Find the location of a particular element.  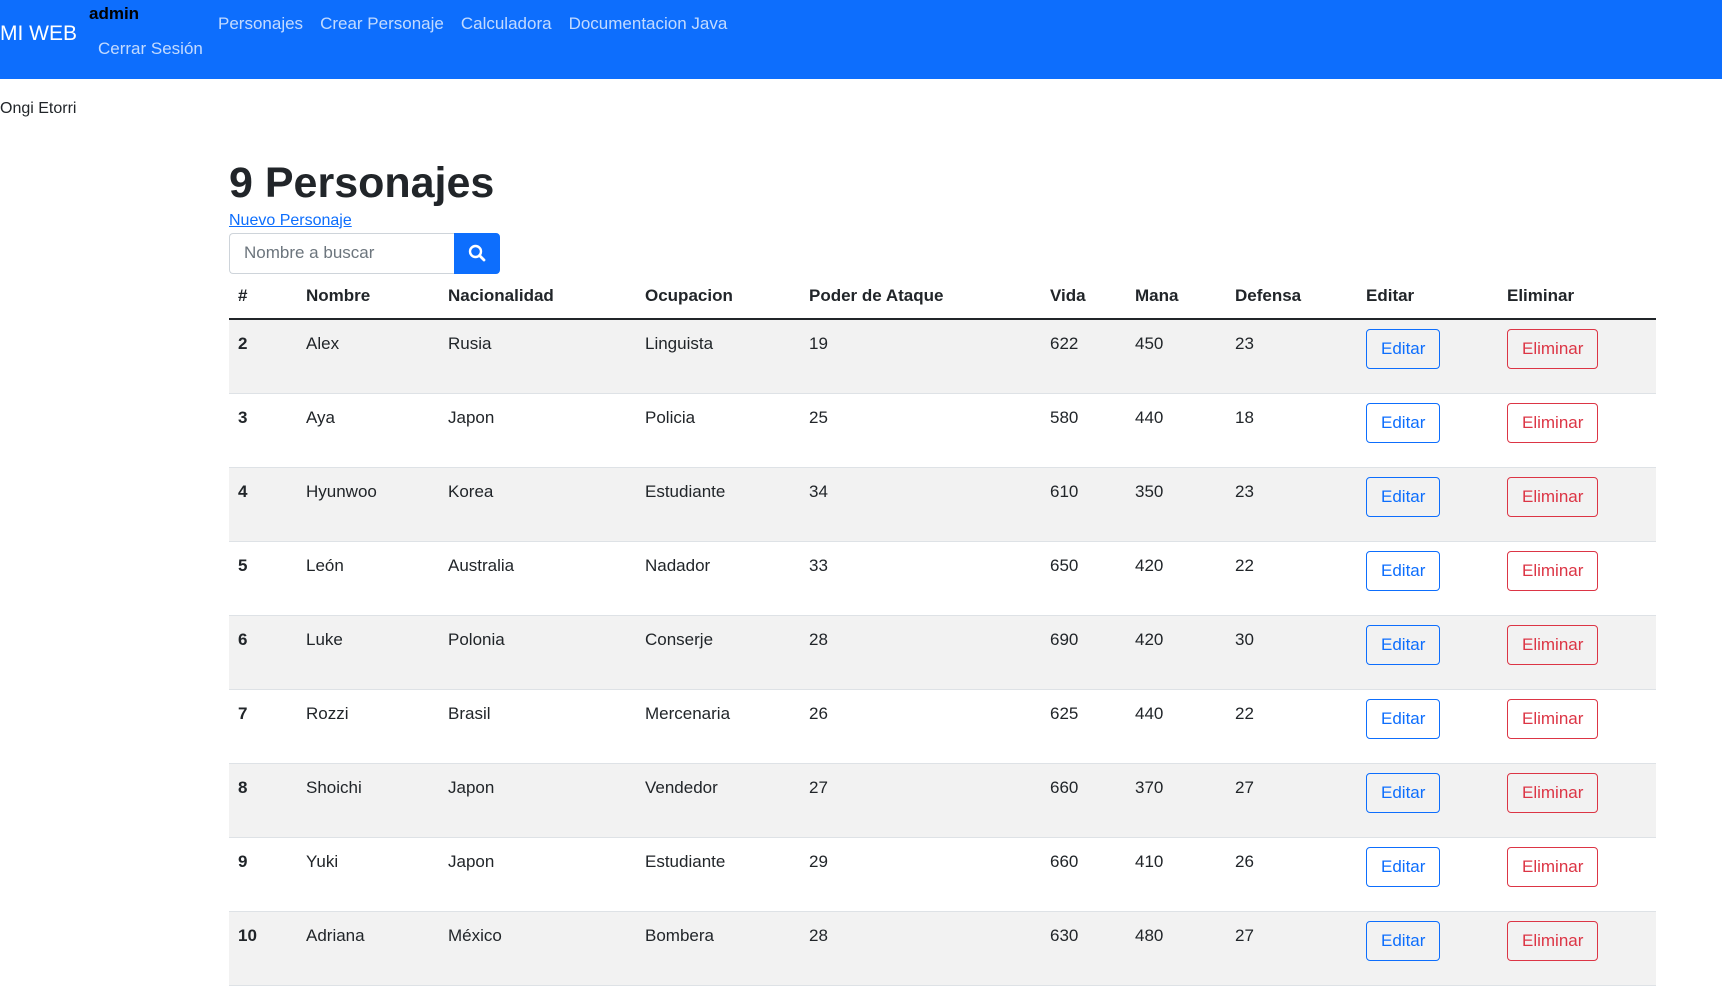

brand-link: MI WEB is located at coordinates (38, 34).